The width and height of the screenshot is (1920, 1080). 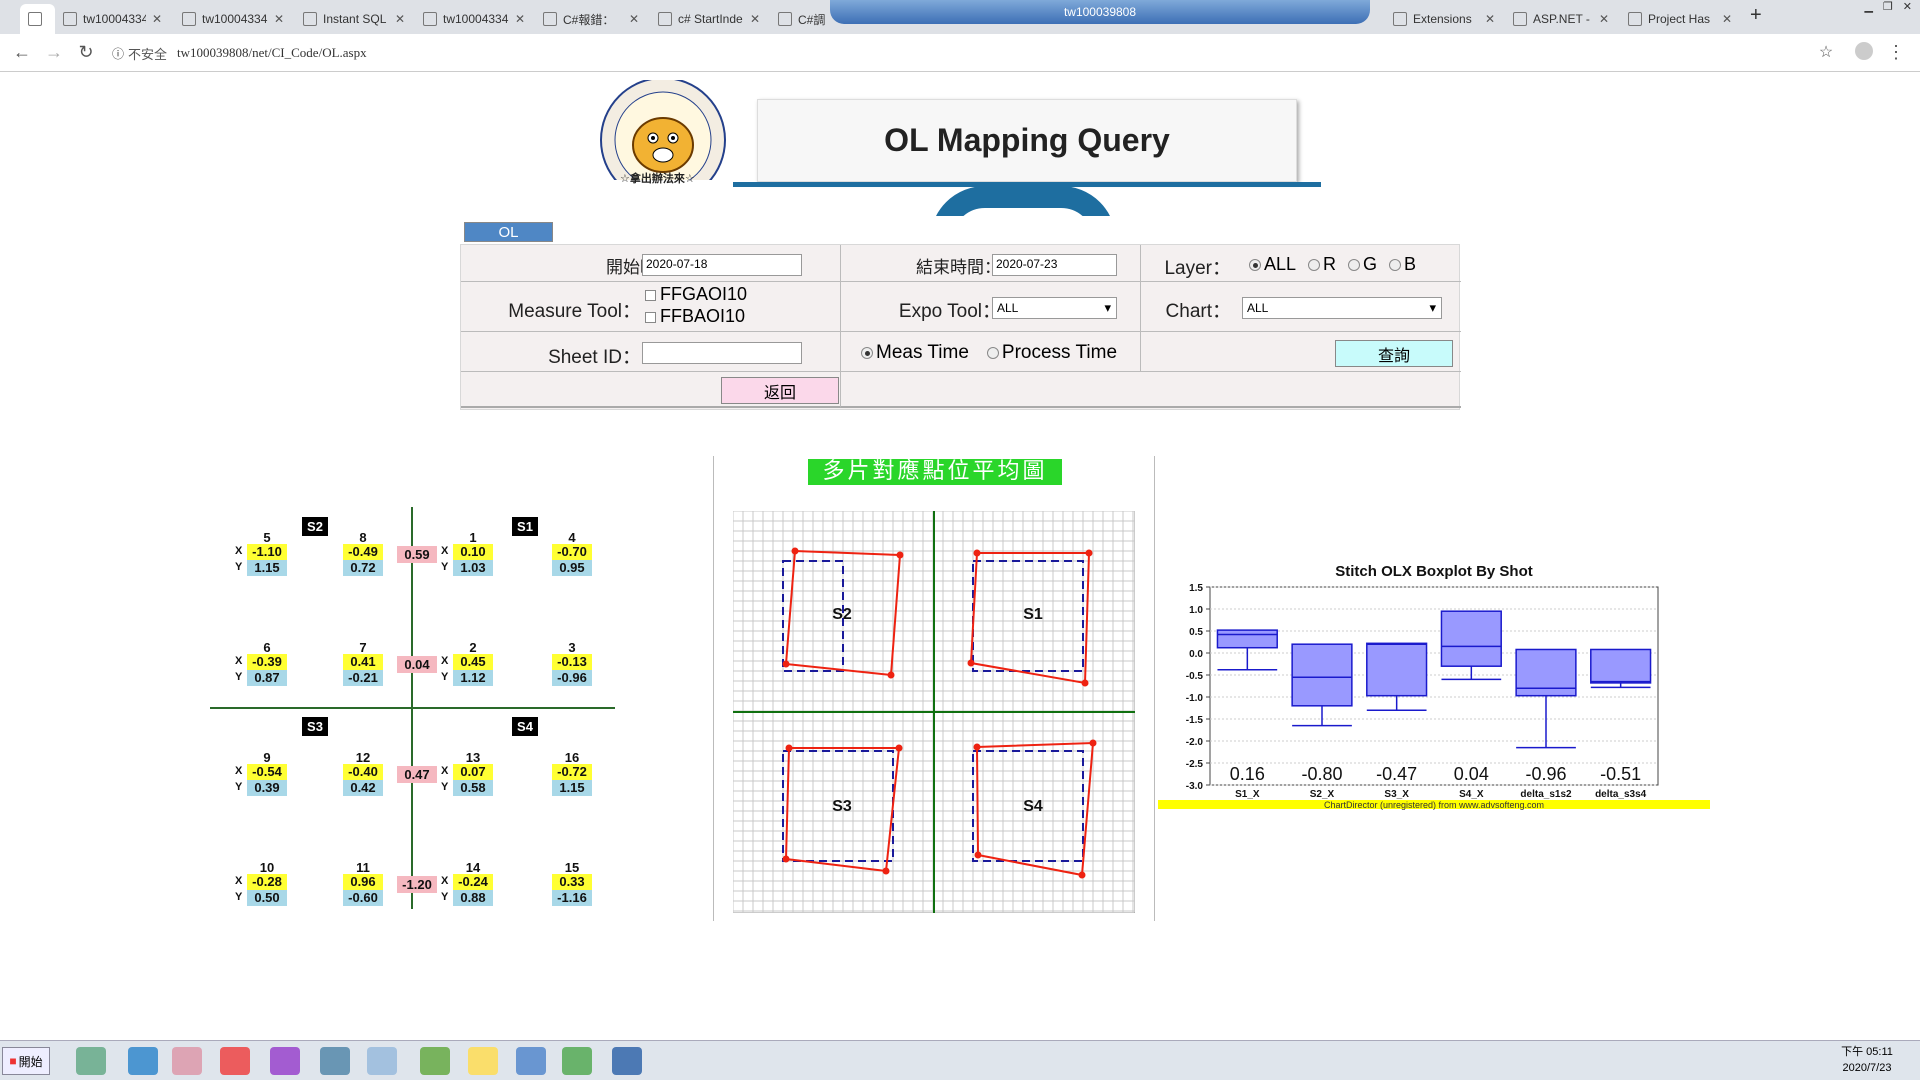 I want to click on point-y-value: 1.12, so click(x=473, y=678).